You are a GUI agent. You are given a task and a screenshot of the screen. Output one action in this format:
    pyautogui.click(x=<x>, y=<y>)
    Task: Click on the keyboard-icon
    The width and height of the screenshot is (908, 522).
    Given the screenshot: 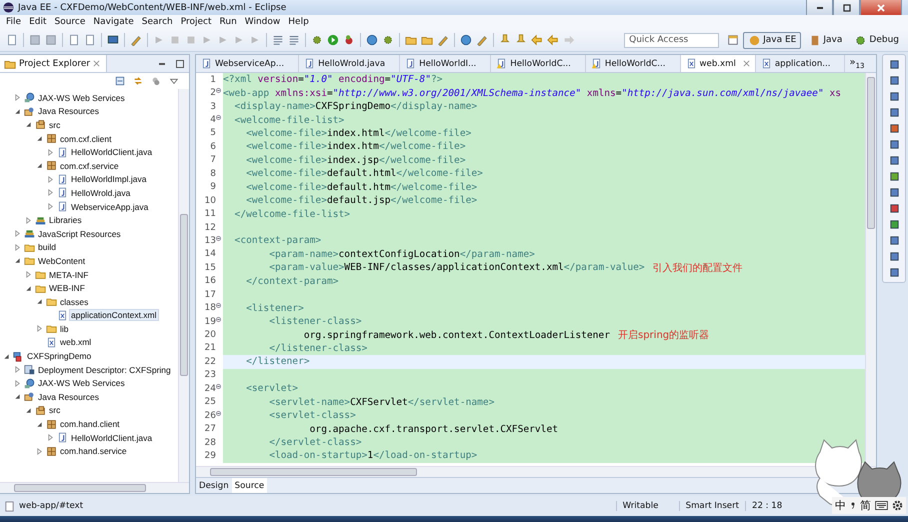 What is the action you would take?
    pyautogui.click(x=881, y=505)
    